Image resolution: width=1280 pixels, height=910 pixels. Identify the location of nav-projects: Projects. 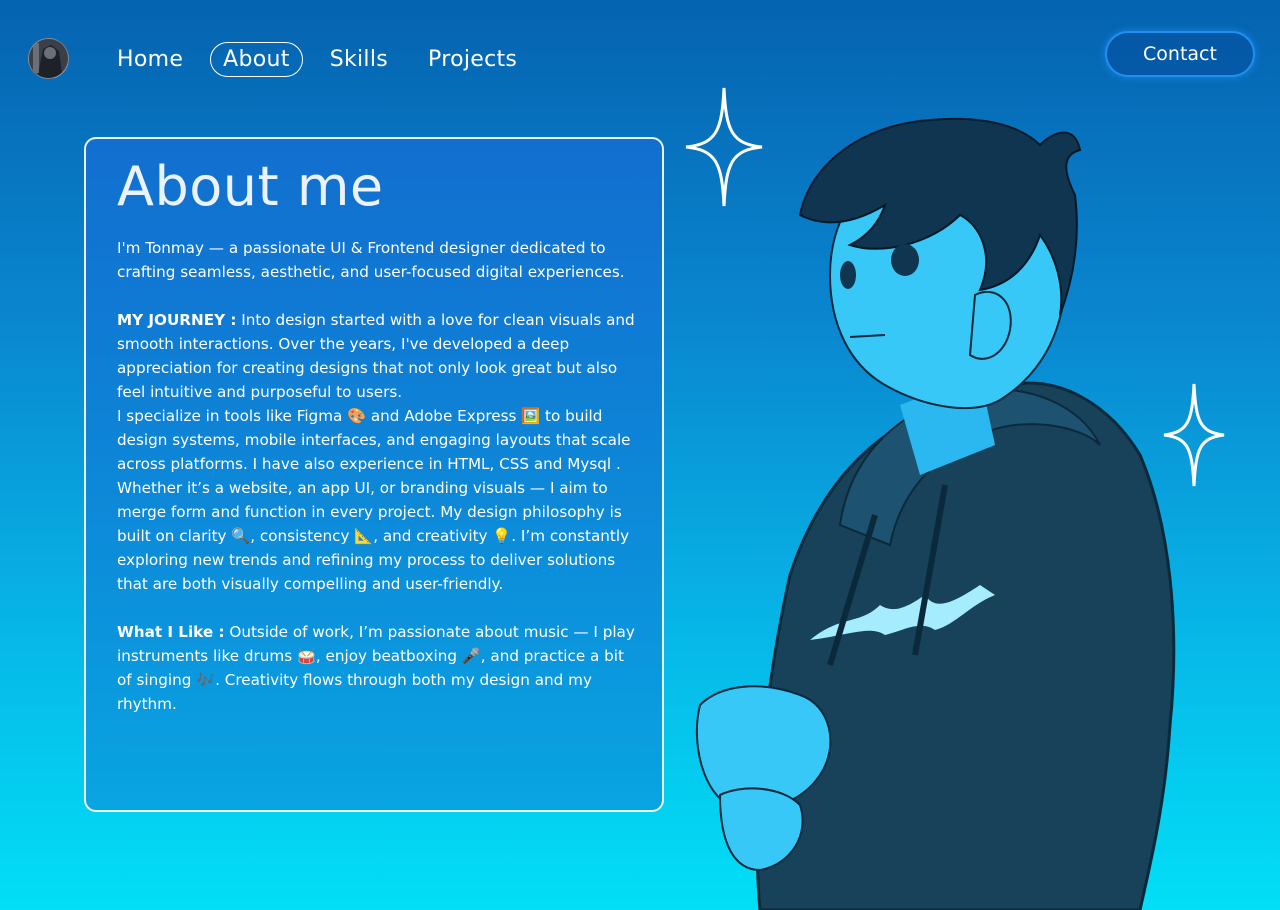
(472, 59).